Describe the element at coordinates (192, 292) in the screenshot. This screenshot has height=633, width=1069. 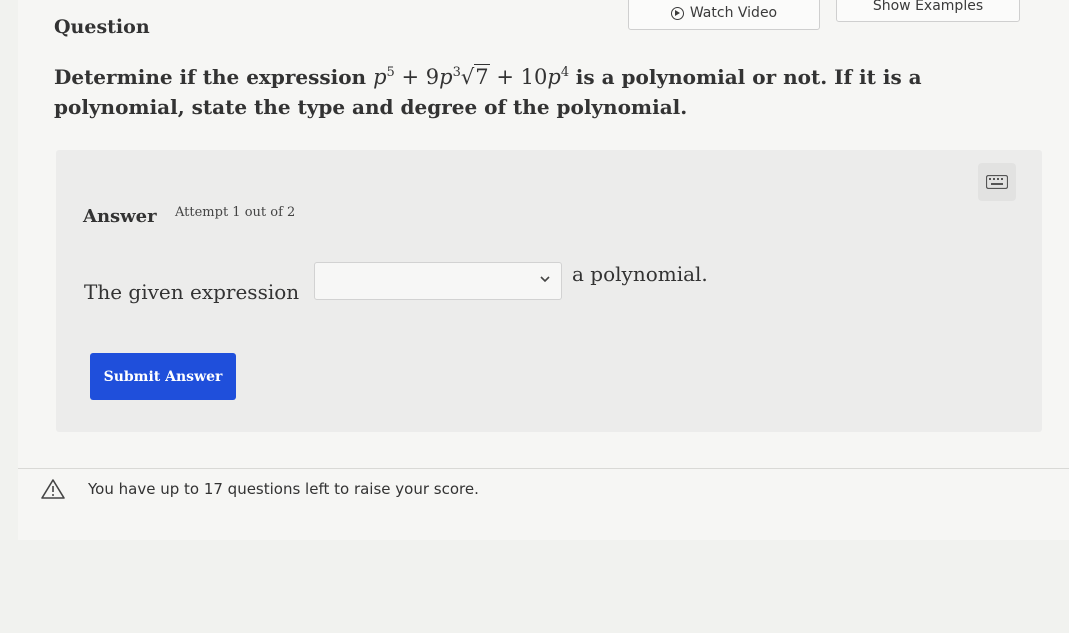
I see `answer-prefix-text: The given expression` at that location.